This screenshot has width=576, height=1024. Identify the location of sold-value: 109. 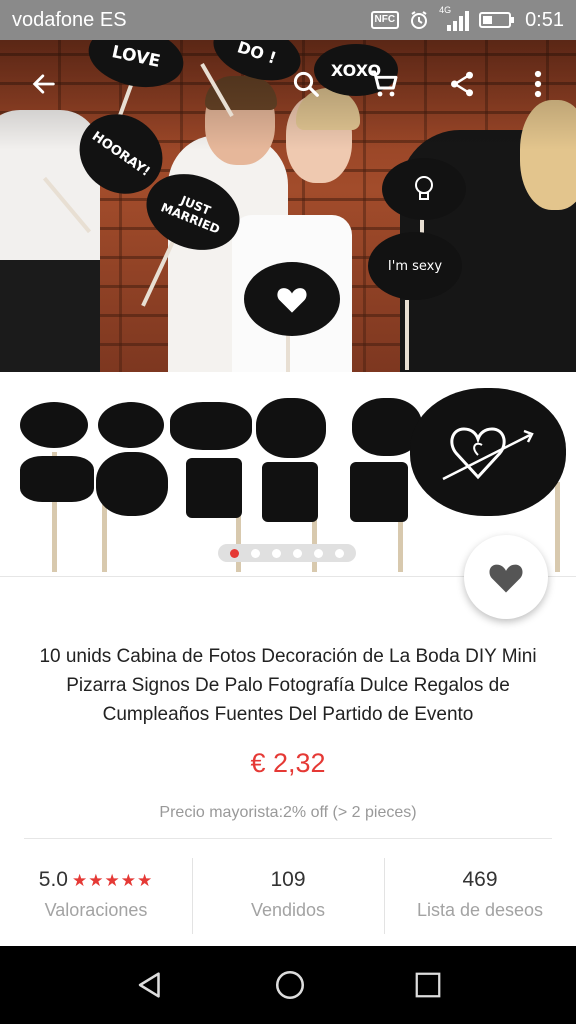
(288, 879).